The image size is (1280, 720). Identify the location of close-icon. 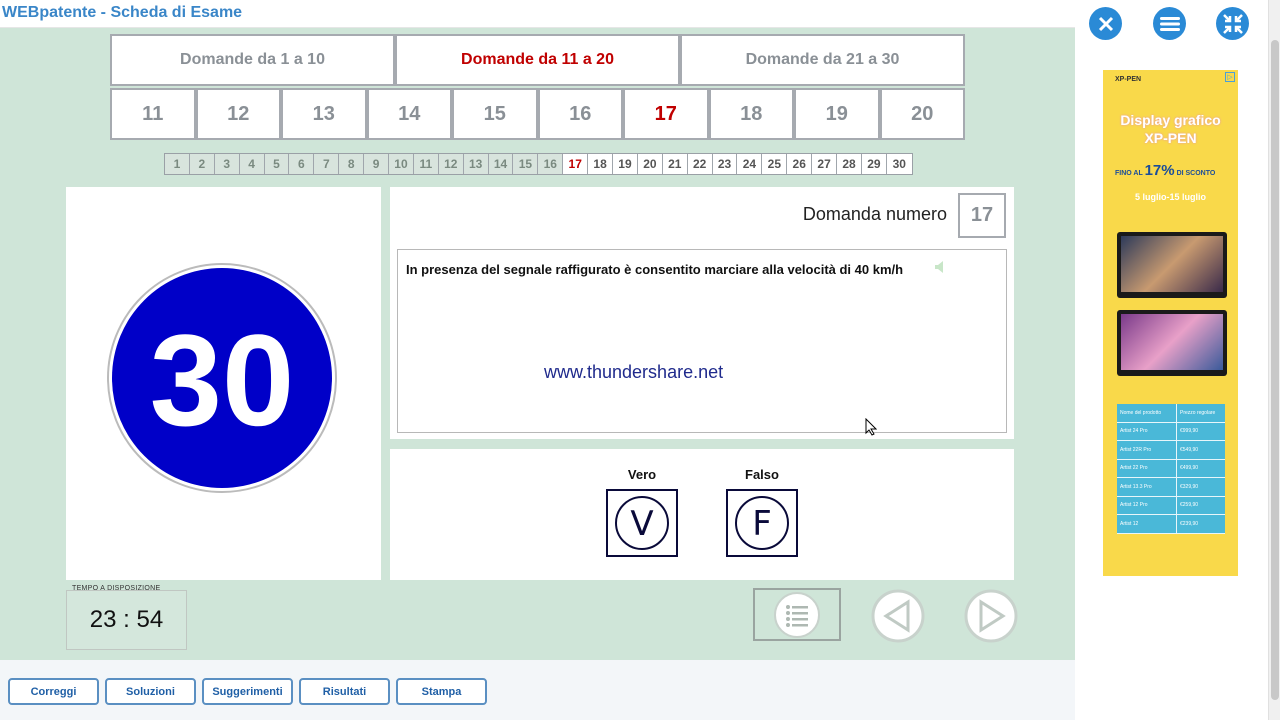
(1105, 23).